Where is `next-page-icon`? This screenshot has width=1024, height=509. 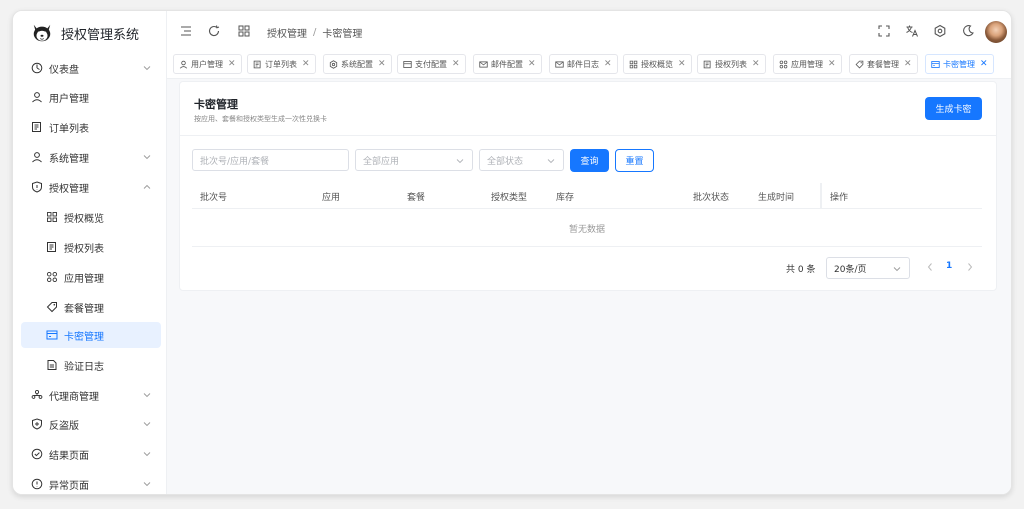
next-page-icon is located at coordinates (970, 267).